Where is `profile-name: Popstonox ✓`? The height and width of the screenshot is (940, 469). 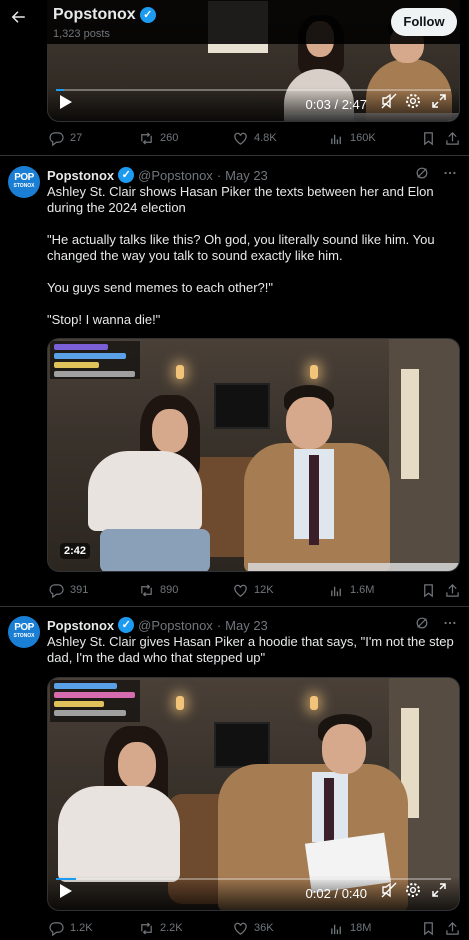
profile-name: Popstonox ✓ is located at coordinates (104, 15).